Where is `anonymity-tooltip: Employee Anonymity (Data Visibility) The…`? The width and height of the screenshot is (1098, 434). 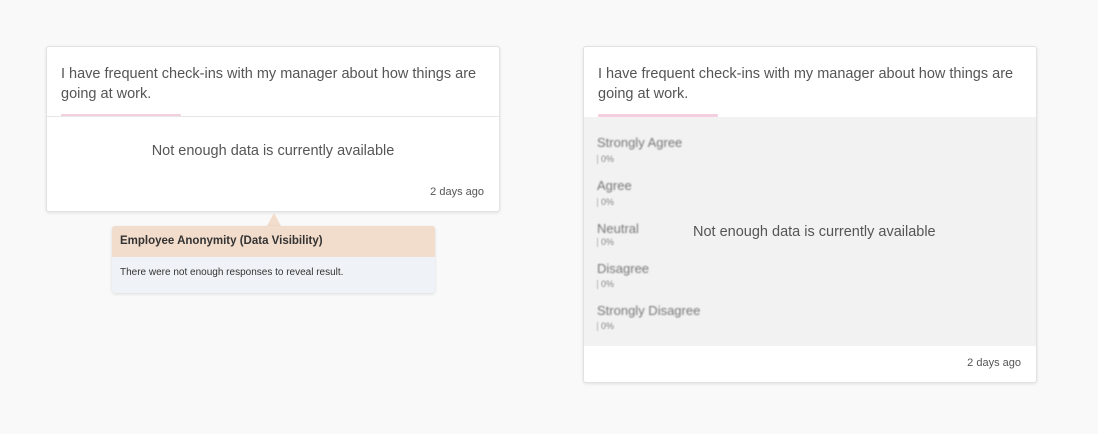 anonymity-tooltip: Employee Anonymity (Data Visibility) The… is located at coordinates (273, 259).